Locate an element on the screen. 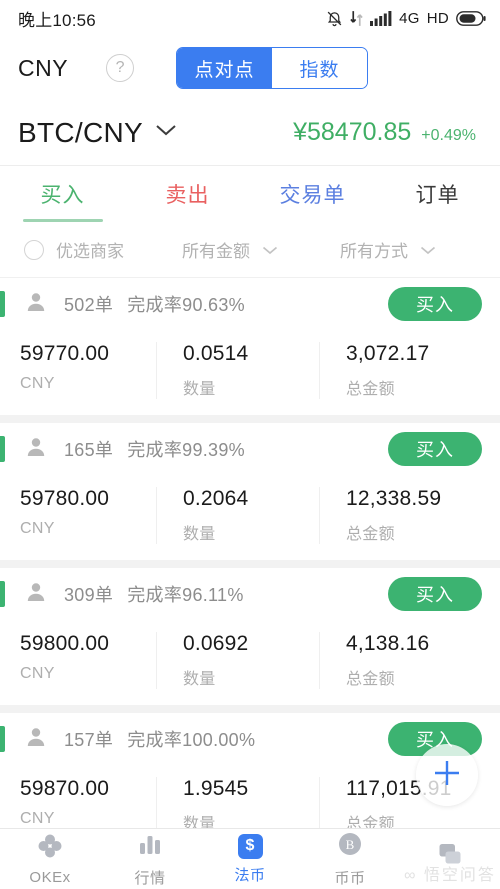 Image resolution: width=500 pixels, height=889 pixels. data-transfer-icon is located at coordinates (356, 18).